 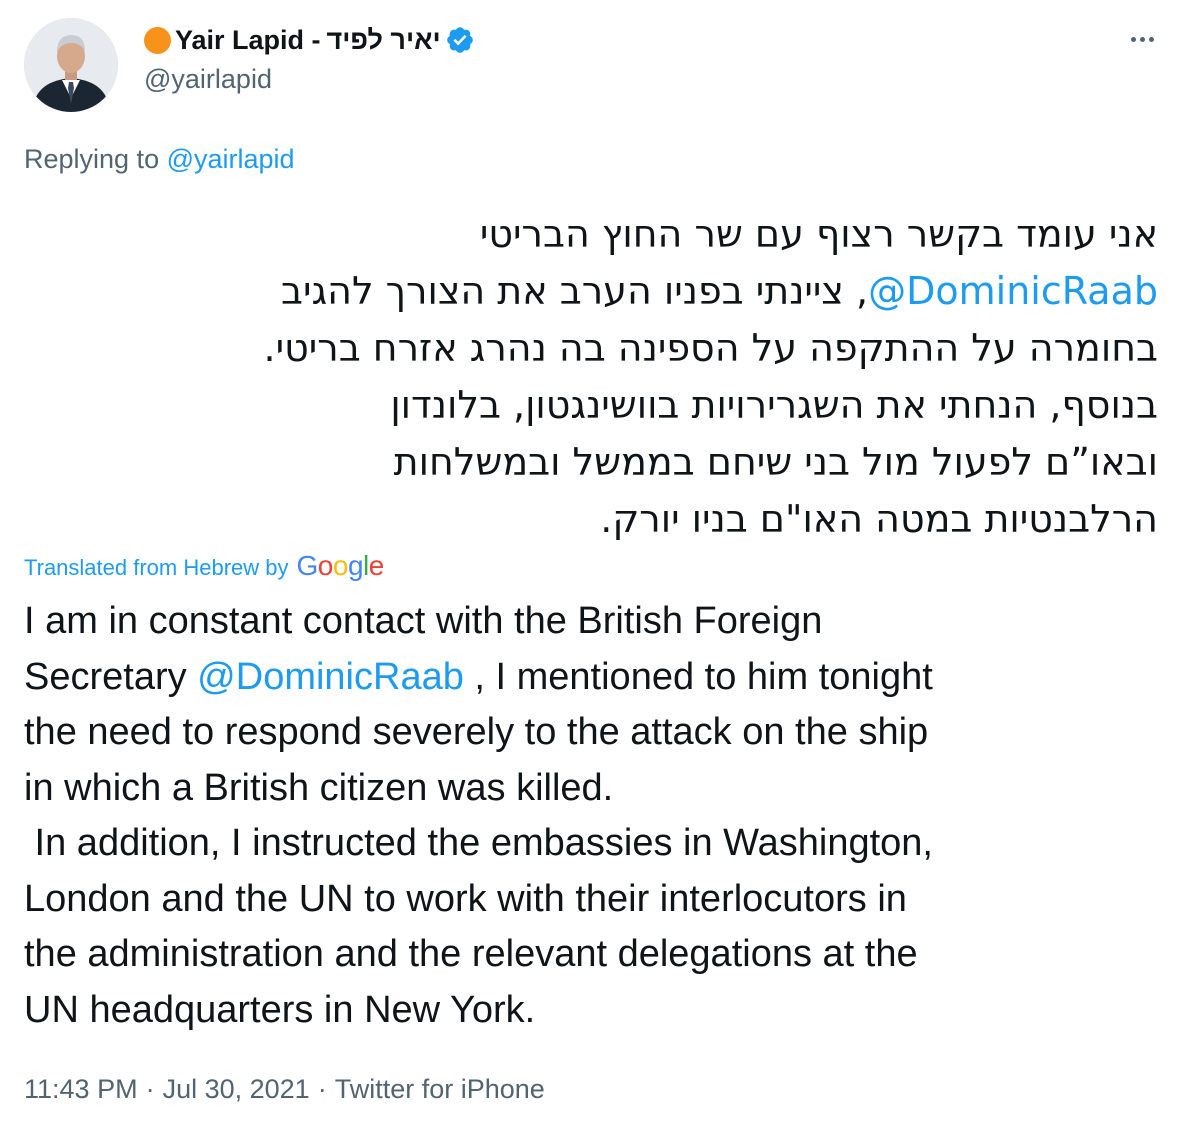 I want to click on tweet-metadata: 11:43 PM · Jul 30, 2021 · Twitter for iPhone, so click(x=284, y=1089).